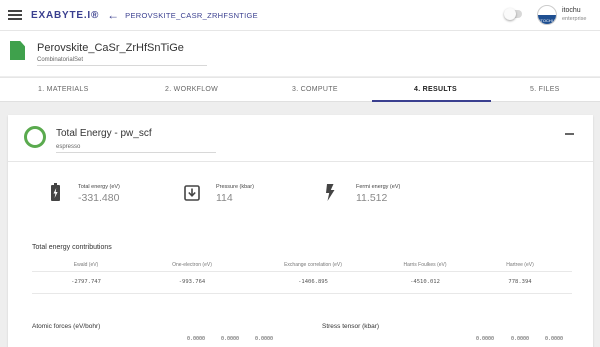 The height and width of the screenshot is (347, 600). Describe the element at coordinates (520, 265) in the screenshot. I see `col-header-hartree: Hartree (eV)` at that location.